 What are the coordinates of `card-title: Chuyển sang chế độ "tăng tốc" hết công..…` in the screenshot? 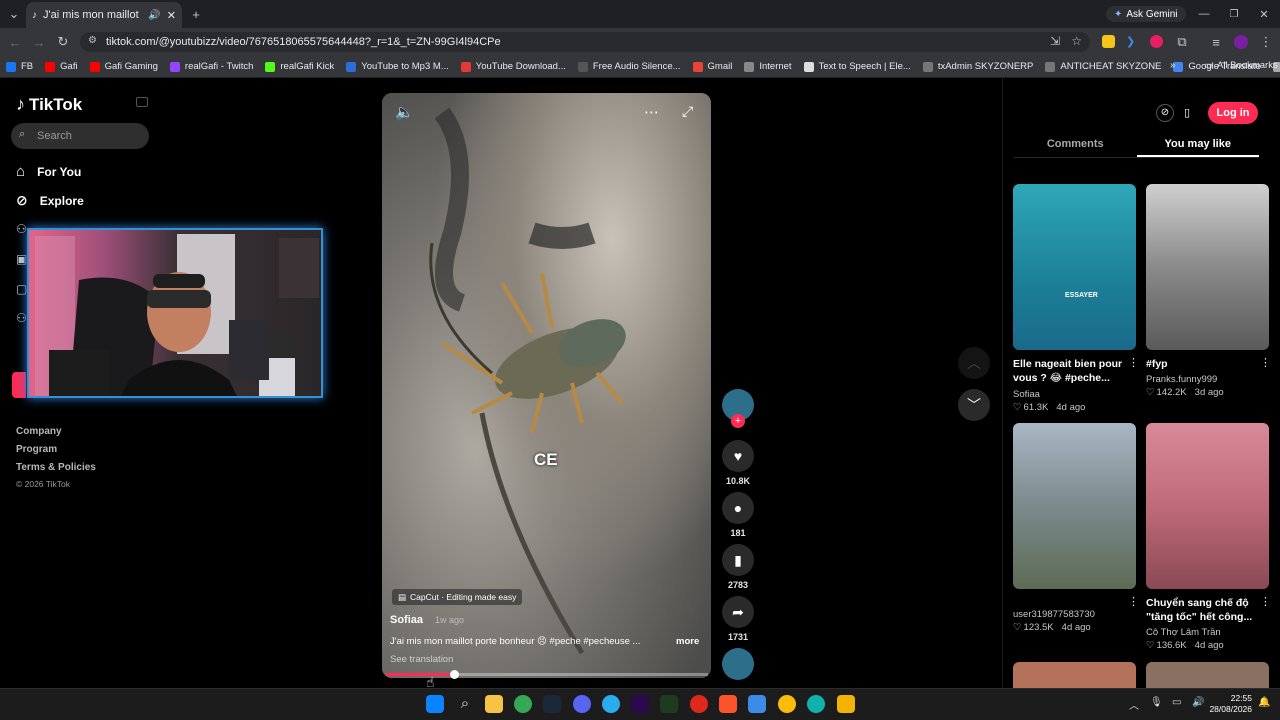 It's located at (1205, 610).